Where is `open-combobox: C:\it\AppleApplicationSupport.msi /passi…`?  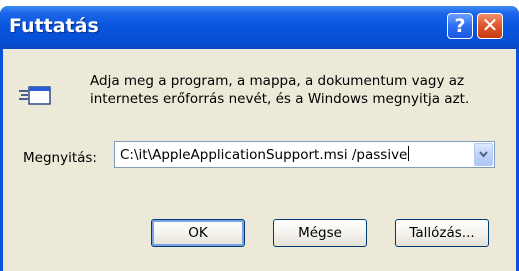 open-combobox: C:\it\AppleApplicationSupport.msi /passi… is located at coordinates (304, 154).